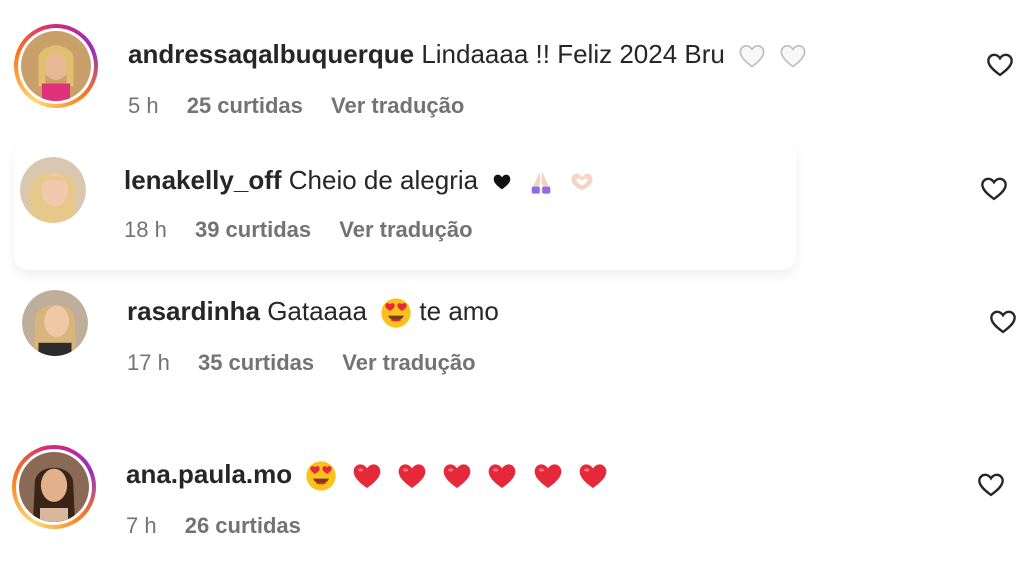  I want to click on likes-count: 26 curtidas, so click(243, 525).